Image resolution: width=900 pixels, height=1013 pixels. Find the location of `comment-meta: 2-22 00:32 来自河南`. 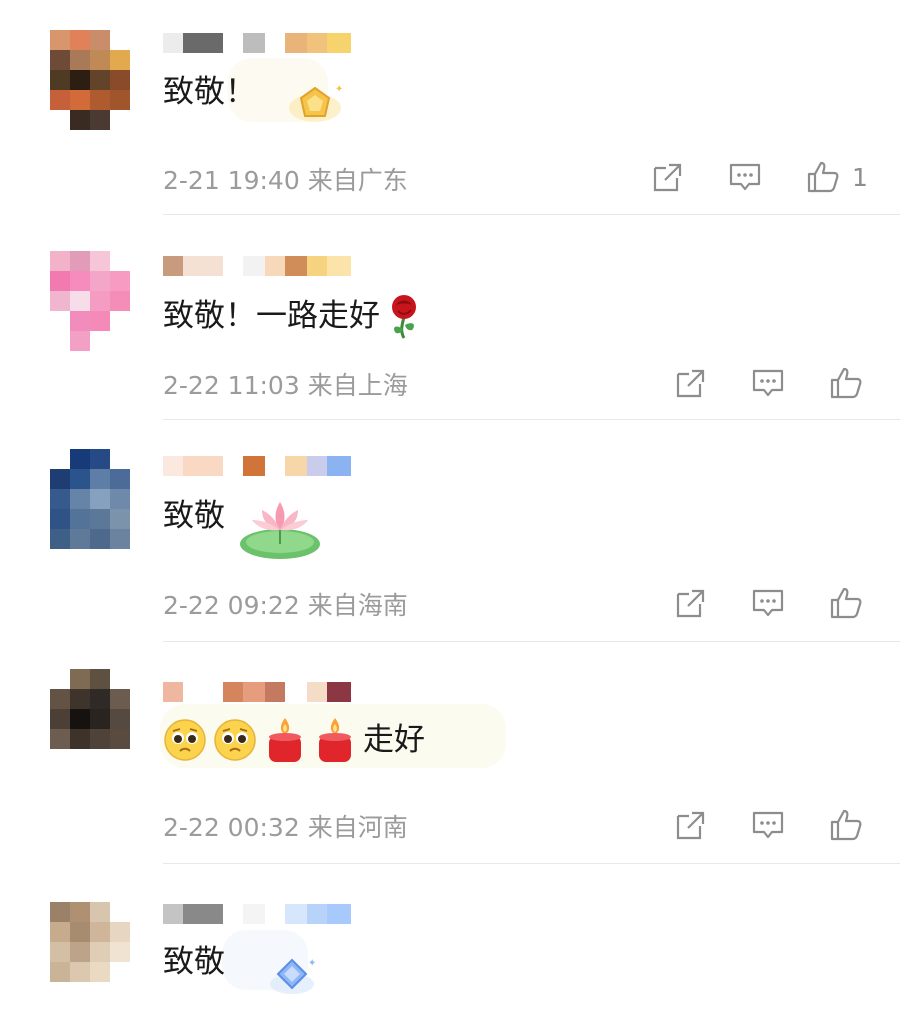

comment-meta: 2-22 00:32 来自河南 is located at coordinates (285, 826).